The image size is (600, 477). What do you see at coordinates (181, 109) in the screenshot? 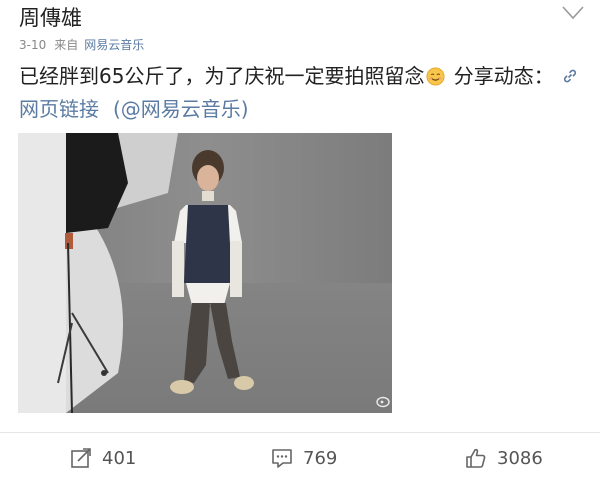
I see `mention-link: (@网易云音乐)` at bounding box center [181, 109].